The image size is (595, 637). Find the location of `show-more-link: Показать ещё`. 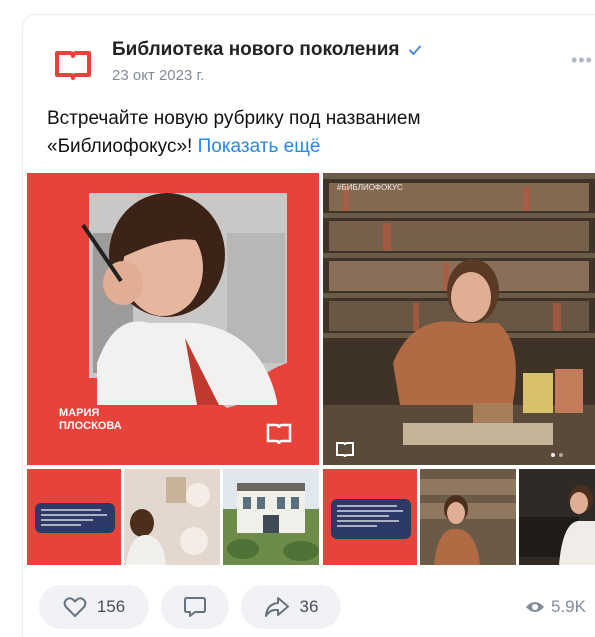

show-more-link: Показать ещё is located at coordinates (259, 146).